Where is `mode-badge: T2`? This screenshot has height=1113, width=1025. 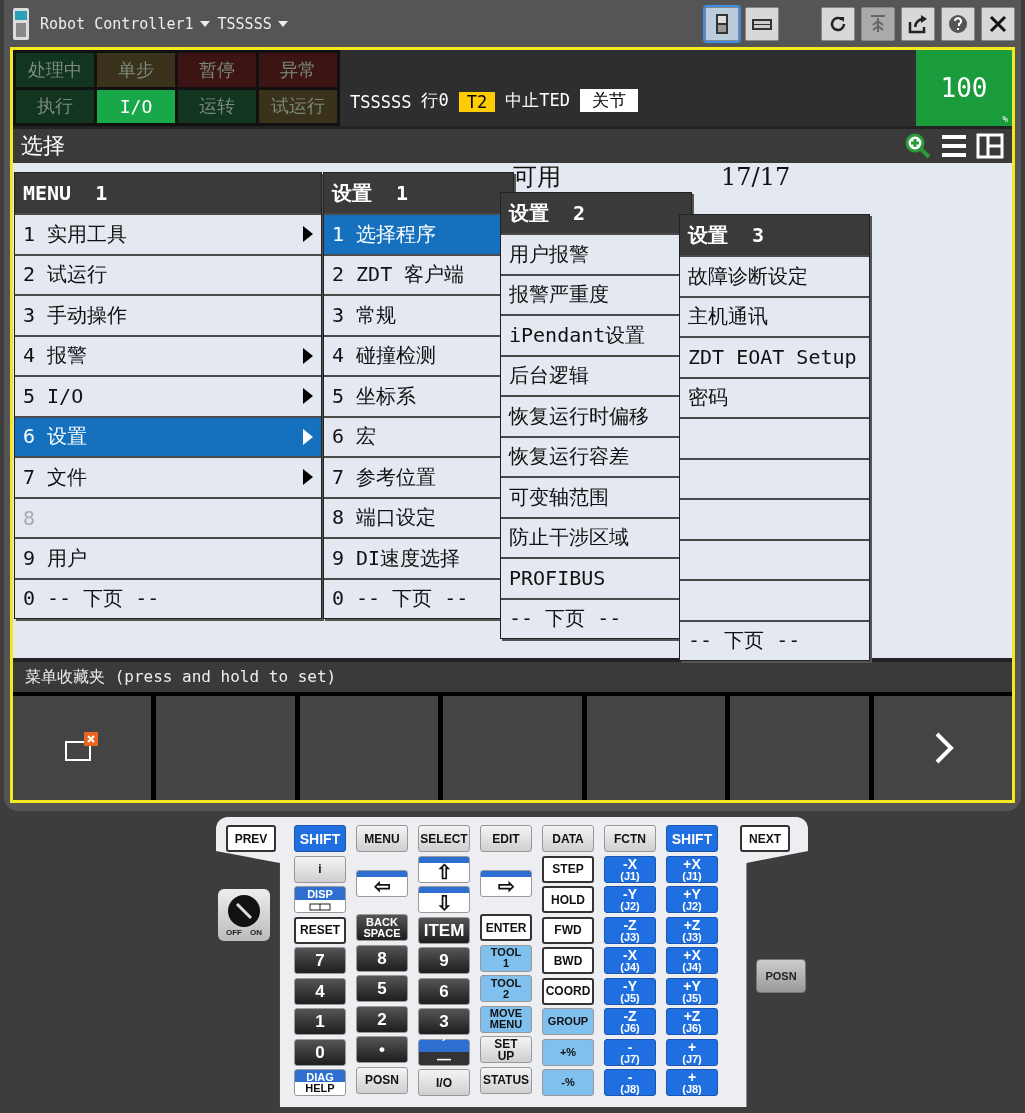
mode-badge: T2 is located at coordinates (477, 102).